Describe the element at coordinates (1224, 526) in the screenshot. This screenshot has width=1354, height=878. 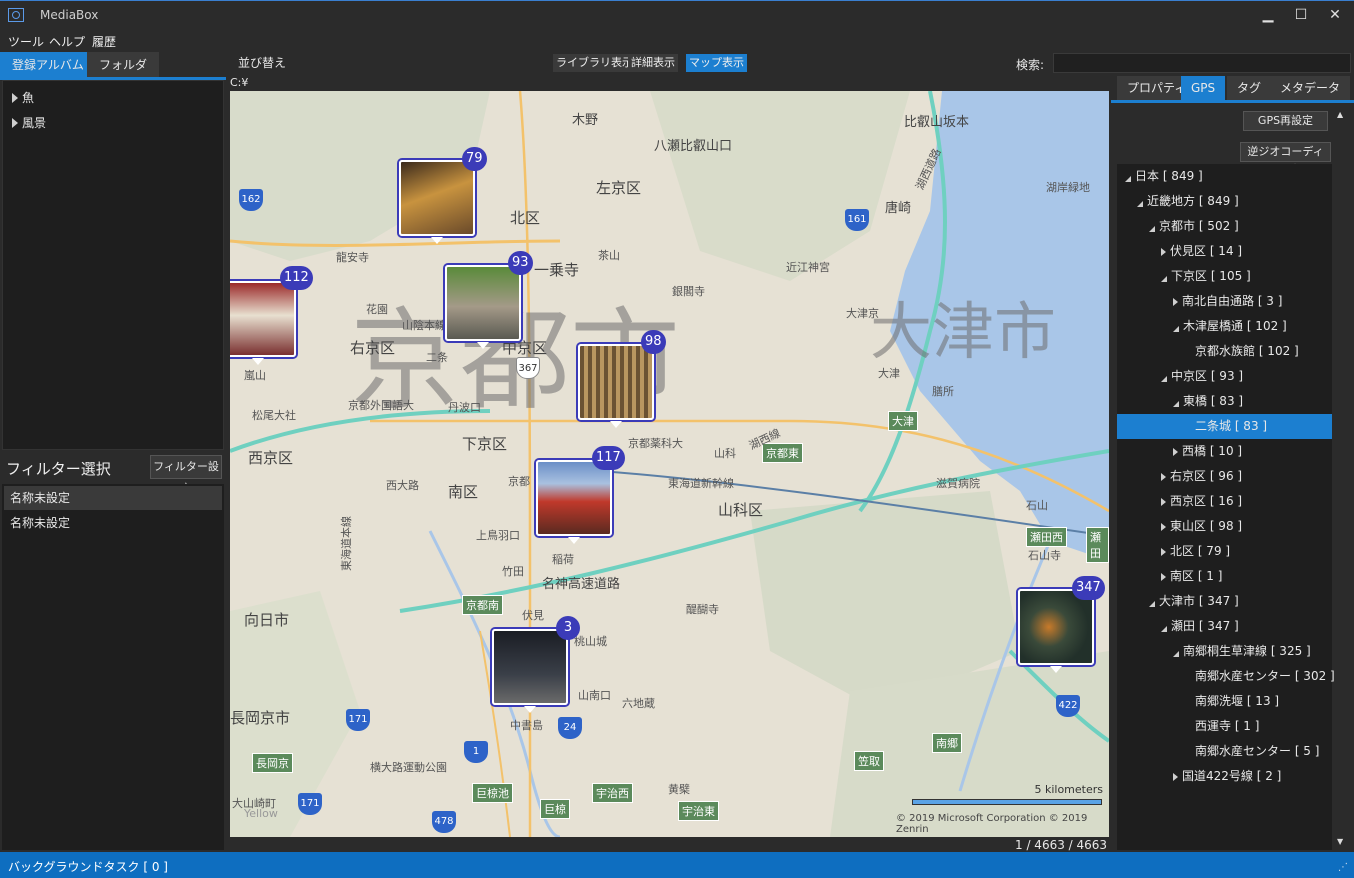
I see `gps-tree-node: 東山区 [ 98 ]` at that location.